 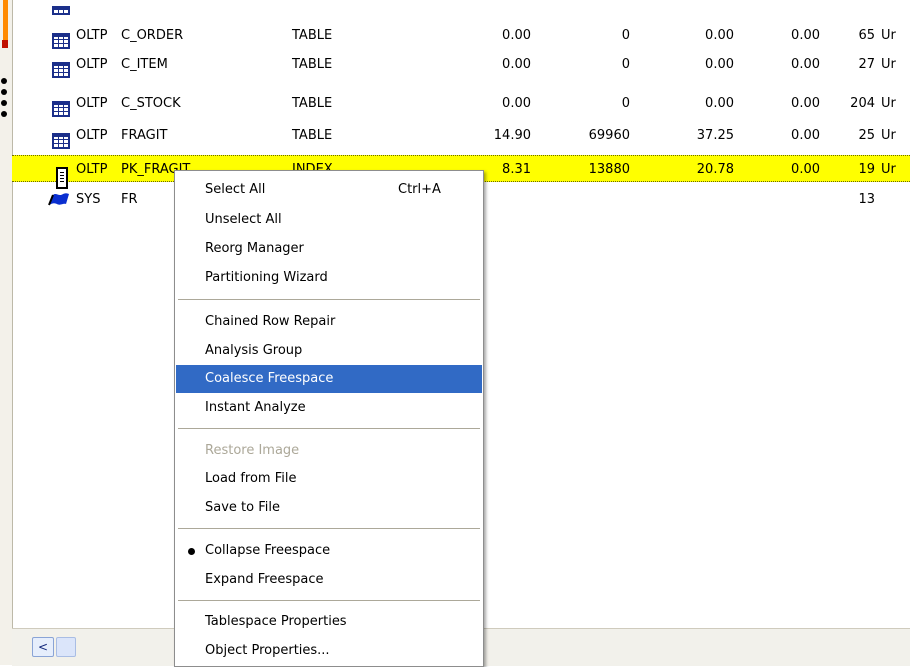 I want to click on row-value-5: 19, so click(x=866, y=169).